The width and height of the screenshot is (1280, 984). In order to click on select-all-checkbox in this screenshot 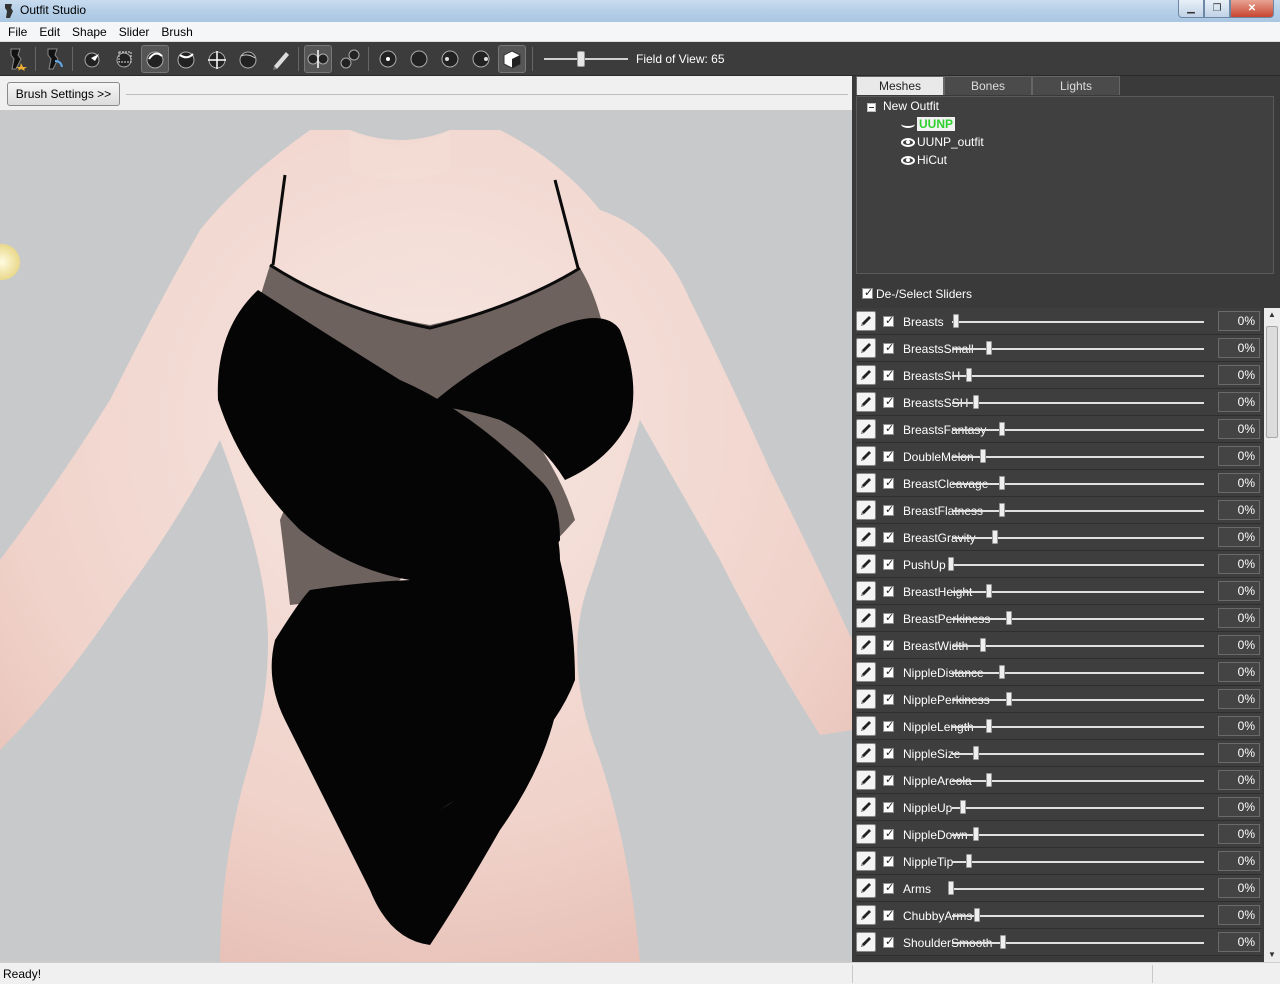, I will do `click(867, 292)`.